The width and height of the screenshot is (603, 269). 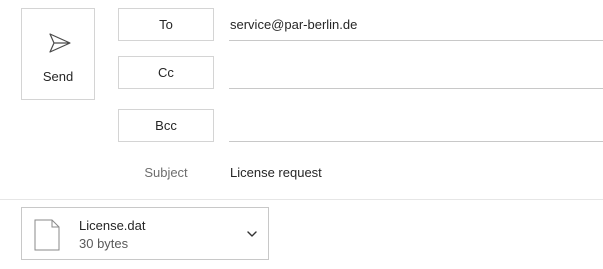 I want to click on divider, so click(x=301, y=199).